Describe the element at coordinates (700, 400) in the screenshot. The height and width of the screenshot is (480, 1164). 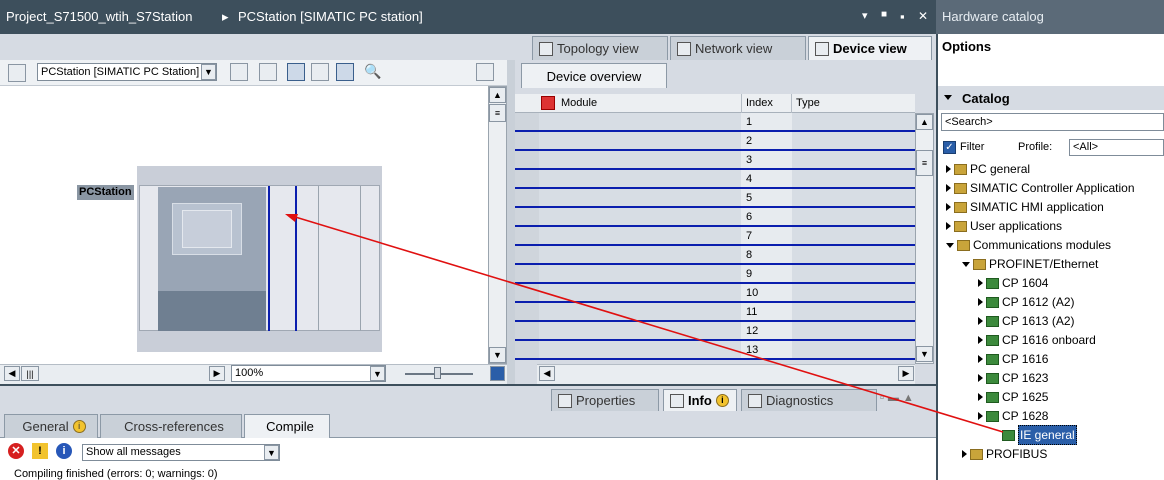
I see `tab-info: Info i` at that location.